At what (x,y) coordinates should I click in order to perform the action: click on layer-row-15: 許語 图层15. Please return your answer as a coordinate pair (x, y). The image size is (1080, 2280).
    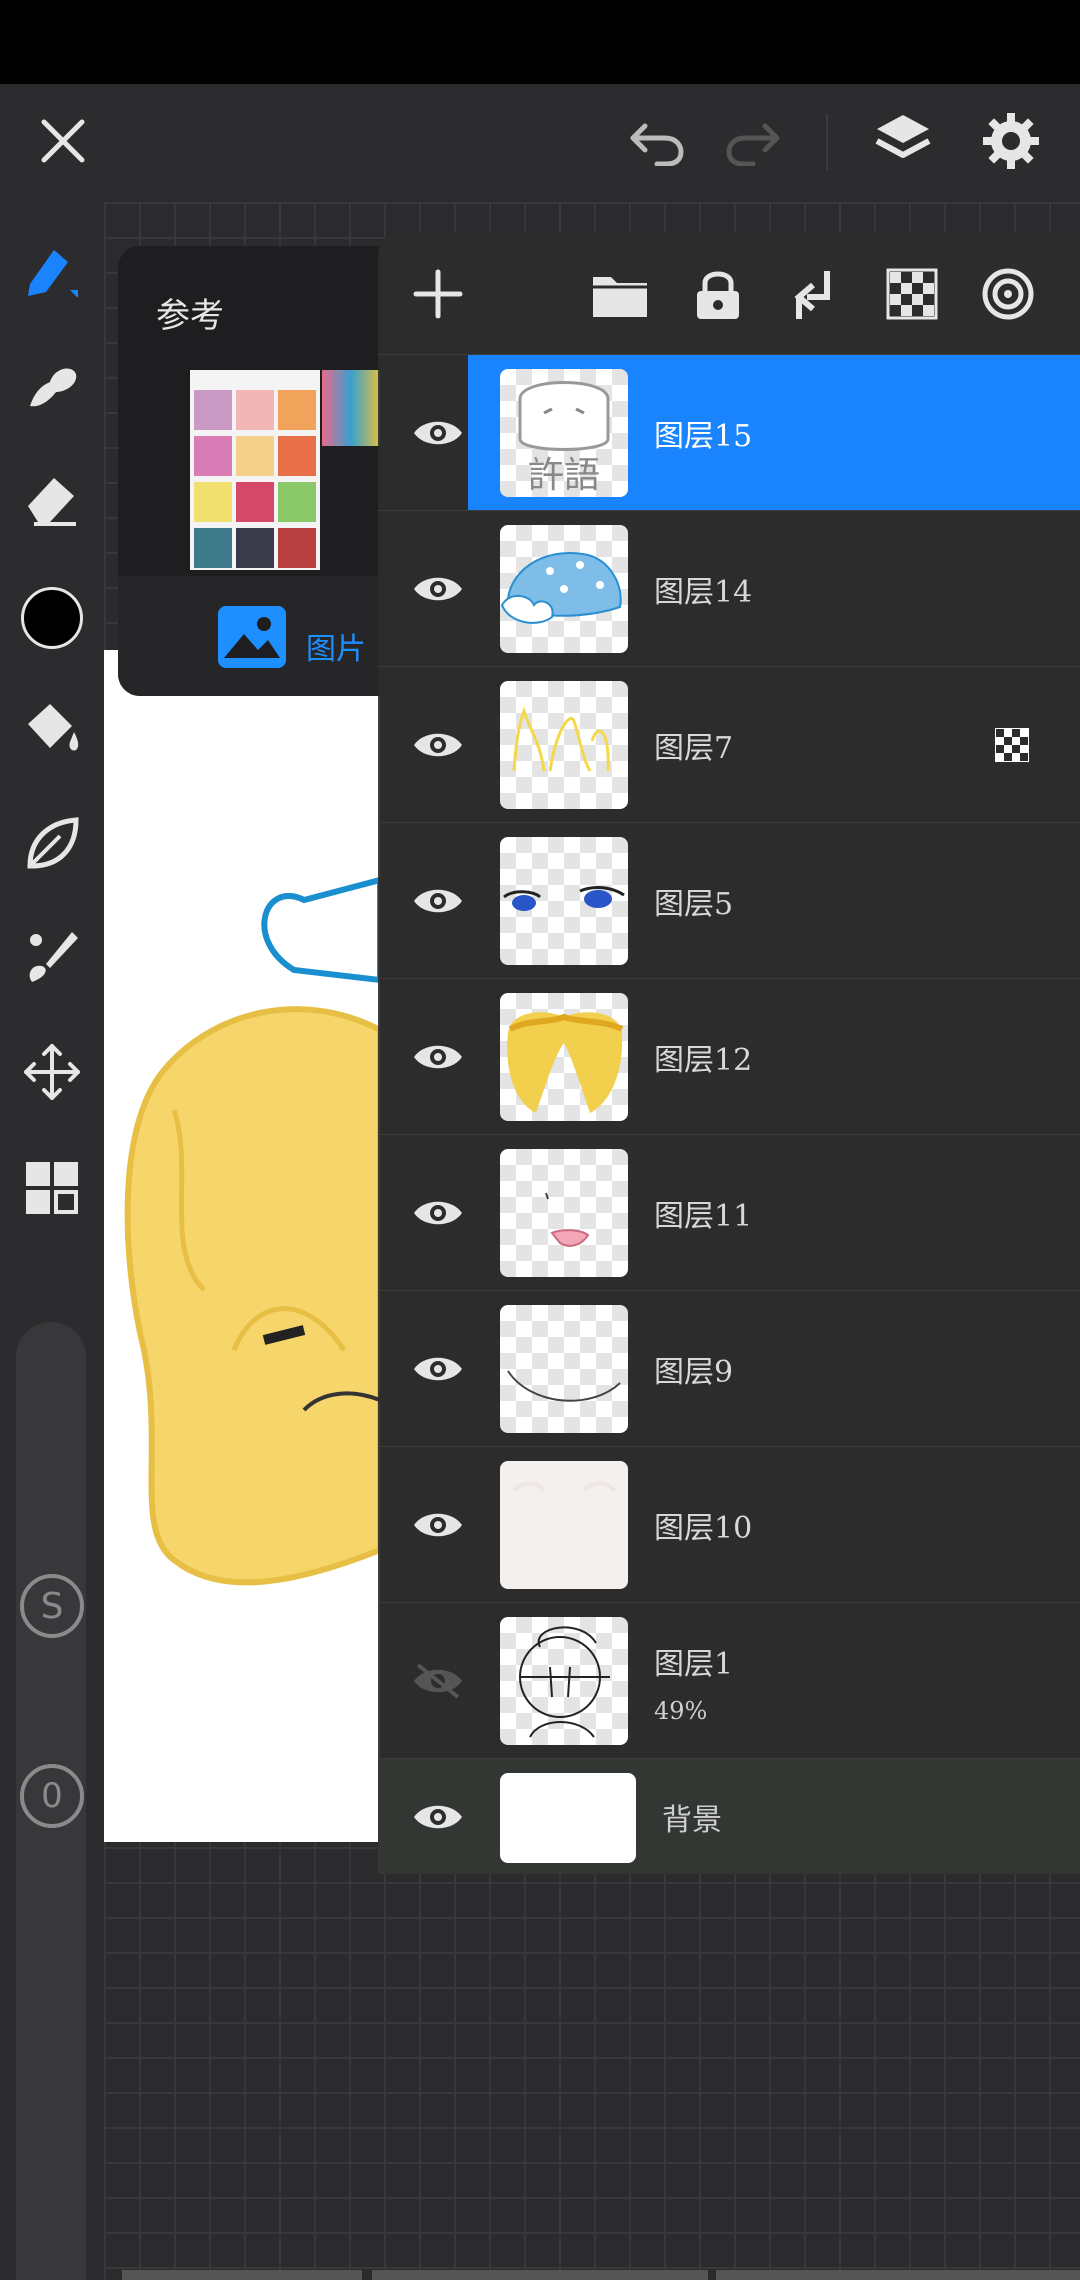
    Looking at the image, I should click on (729, 432).